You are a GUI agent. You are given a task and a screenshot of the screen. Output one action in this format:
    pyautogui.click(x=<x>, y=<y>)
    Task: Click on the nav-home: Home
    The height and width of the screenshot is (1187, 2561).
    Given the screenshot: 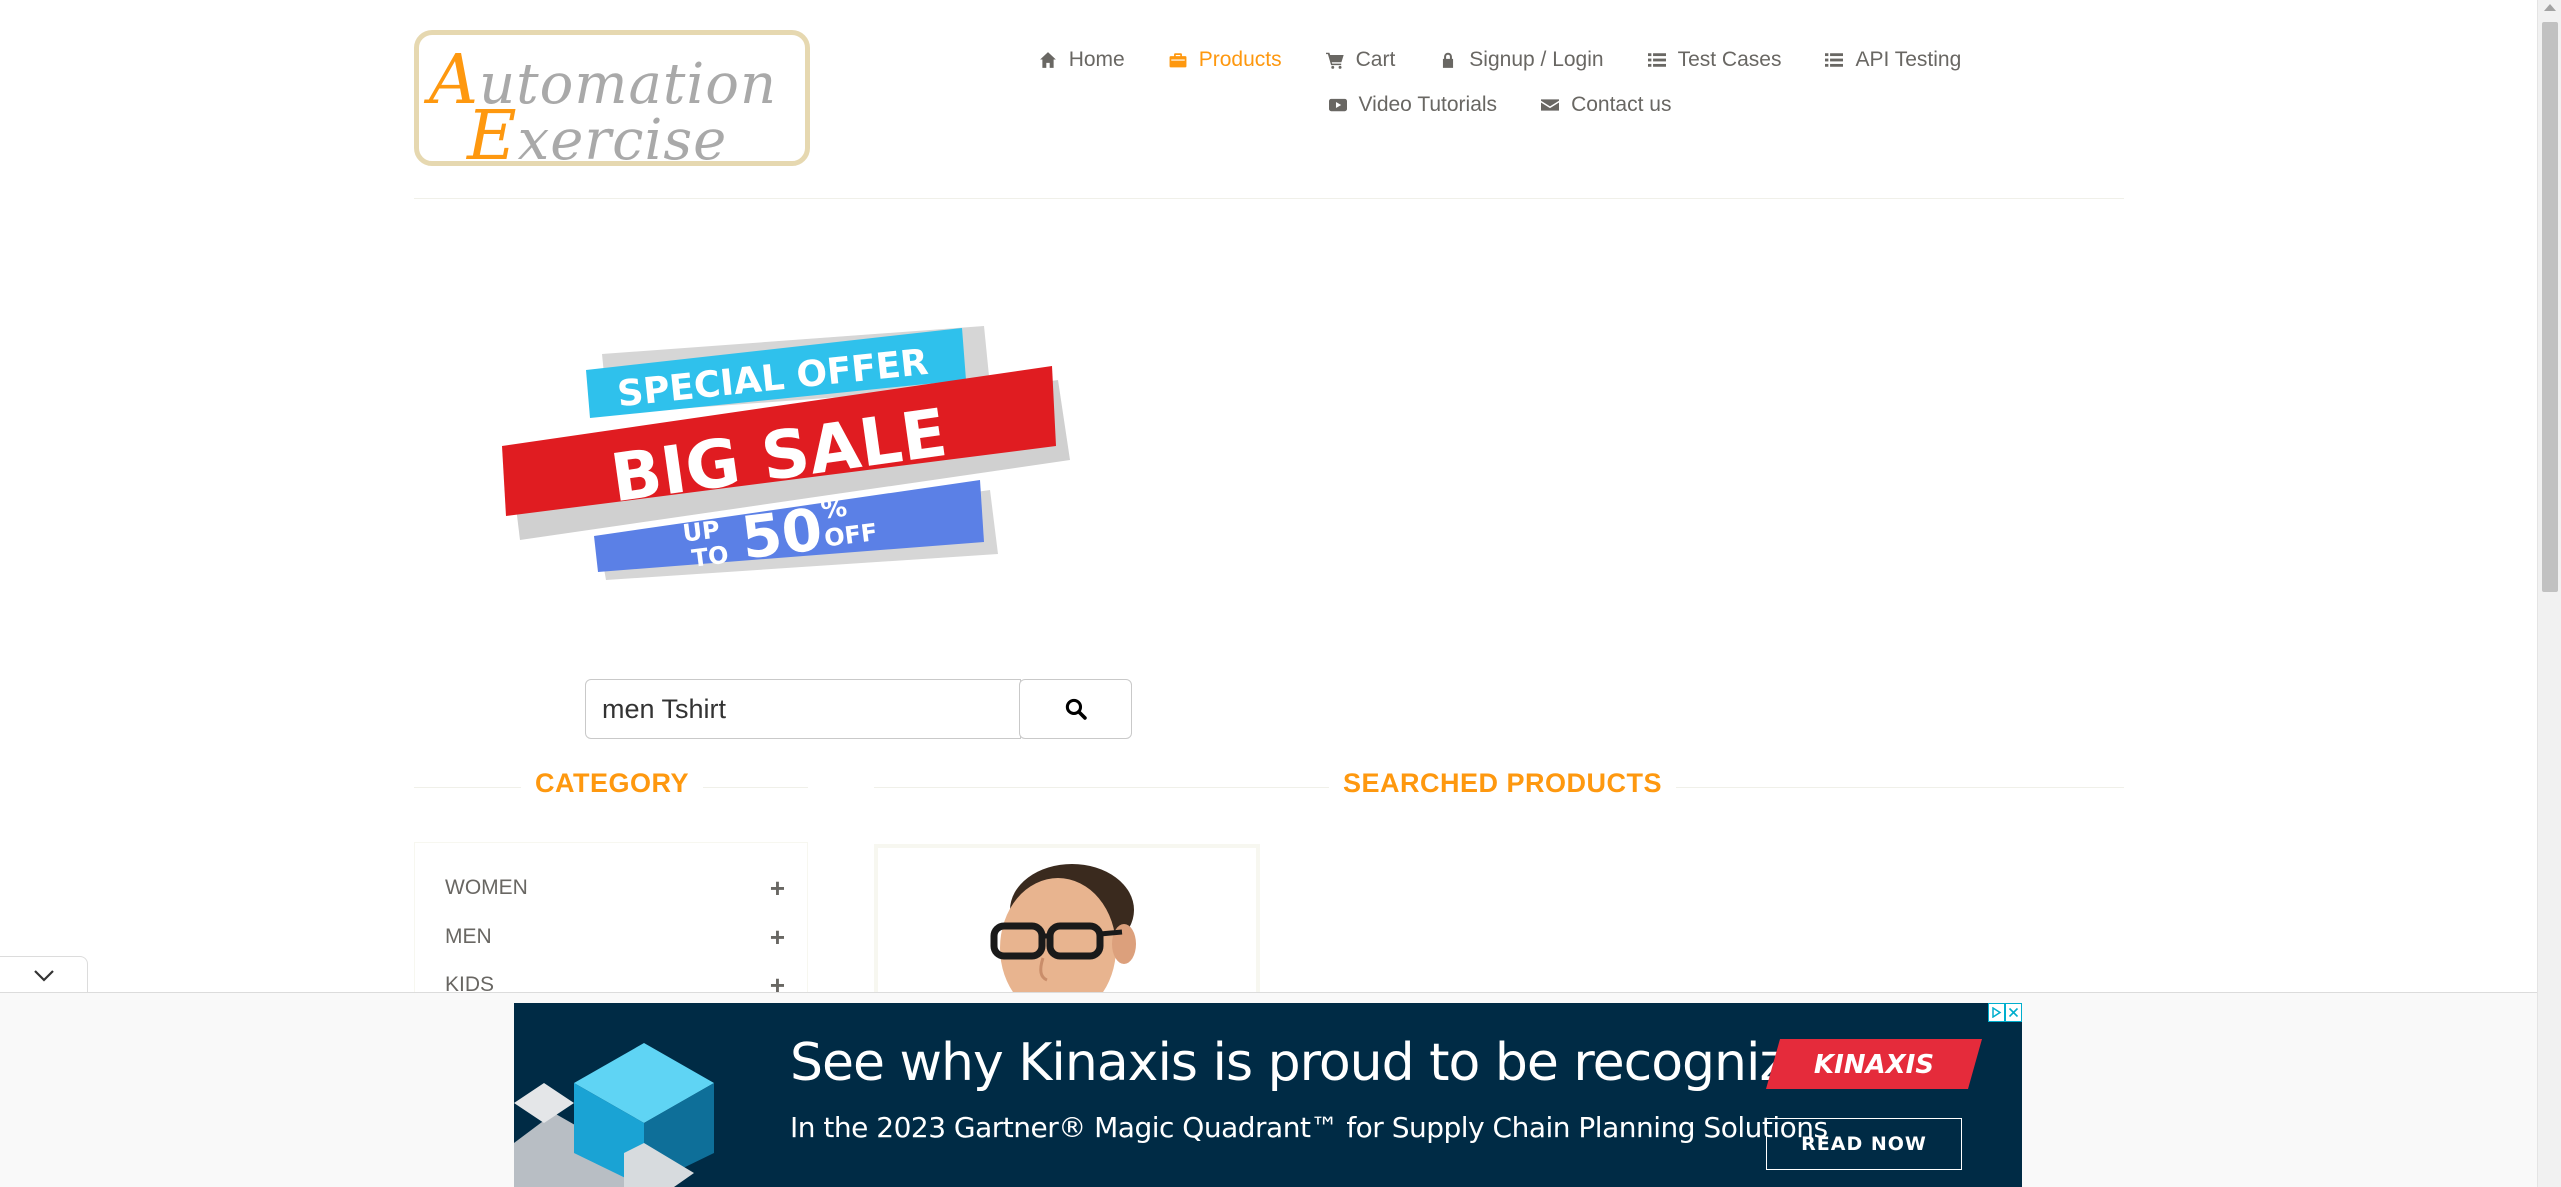 What is the action you would take?
    pyautogui.click(x=1082, y=60)
    